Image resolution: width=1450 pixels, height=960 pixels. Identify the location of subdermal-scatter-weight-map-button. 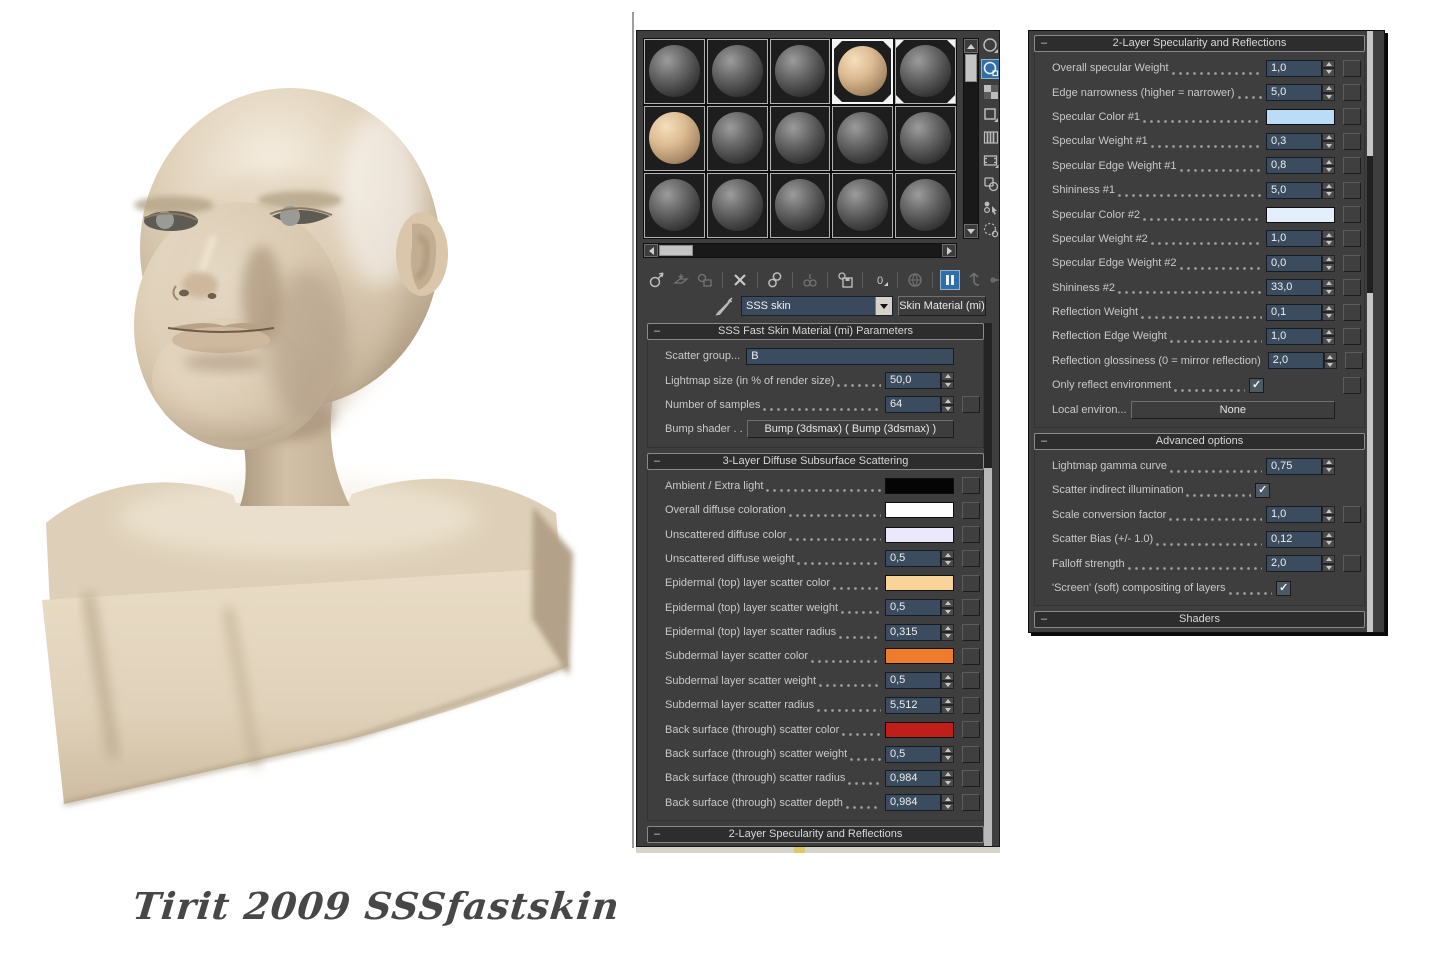
(971, 681).